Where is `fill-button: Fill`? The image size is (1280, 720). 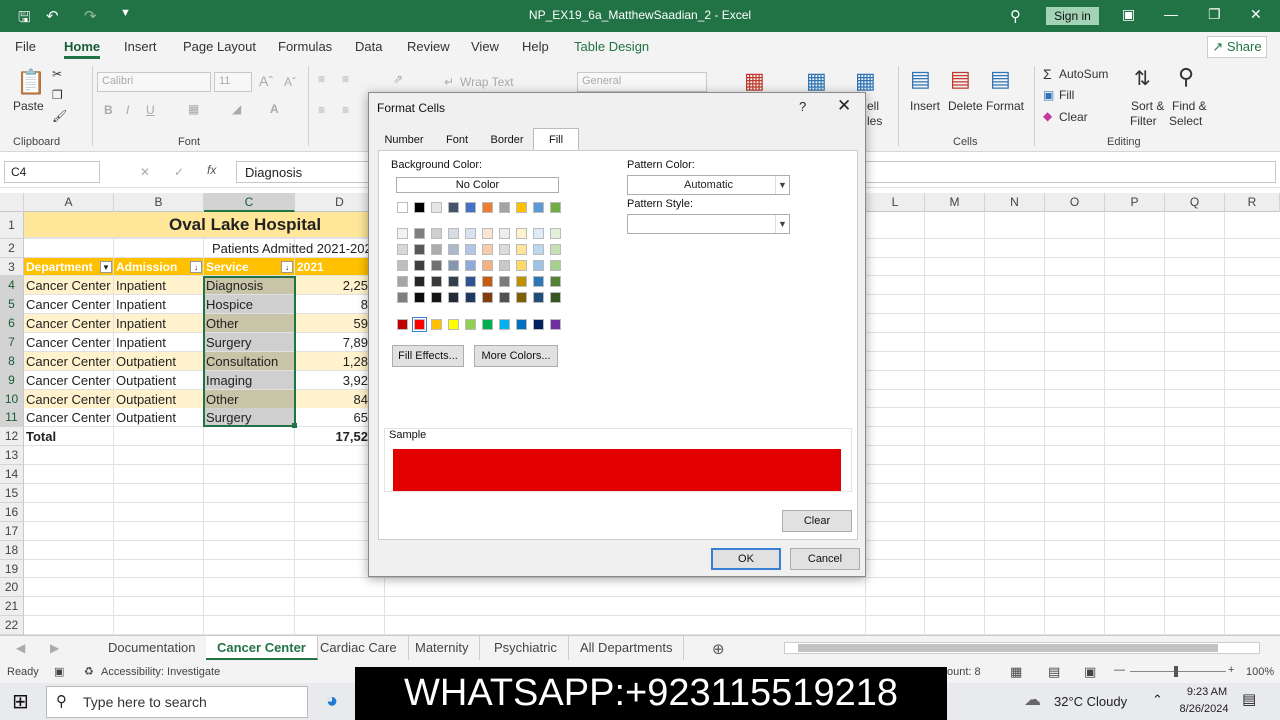 fill-button: Fill is located at coordinates (1066, 95).